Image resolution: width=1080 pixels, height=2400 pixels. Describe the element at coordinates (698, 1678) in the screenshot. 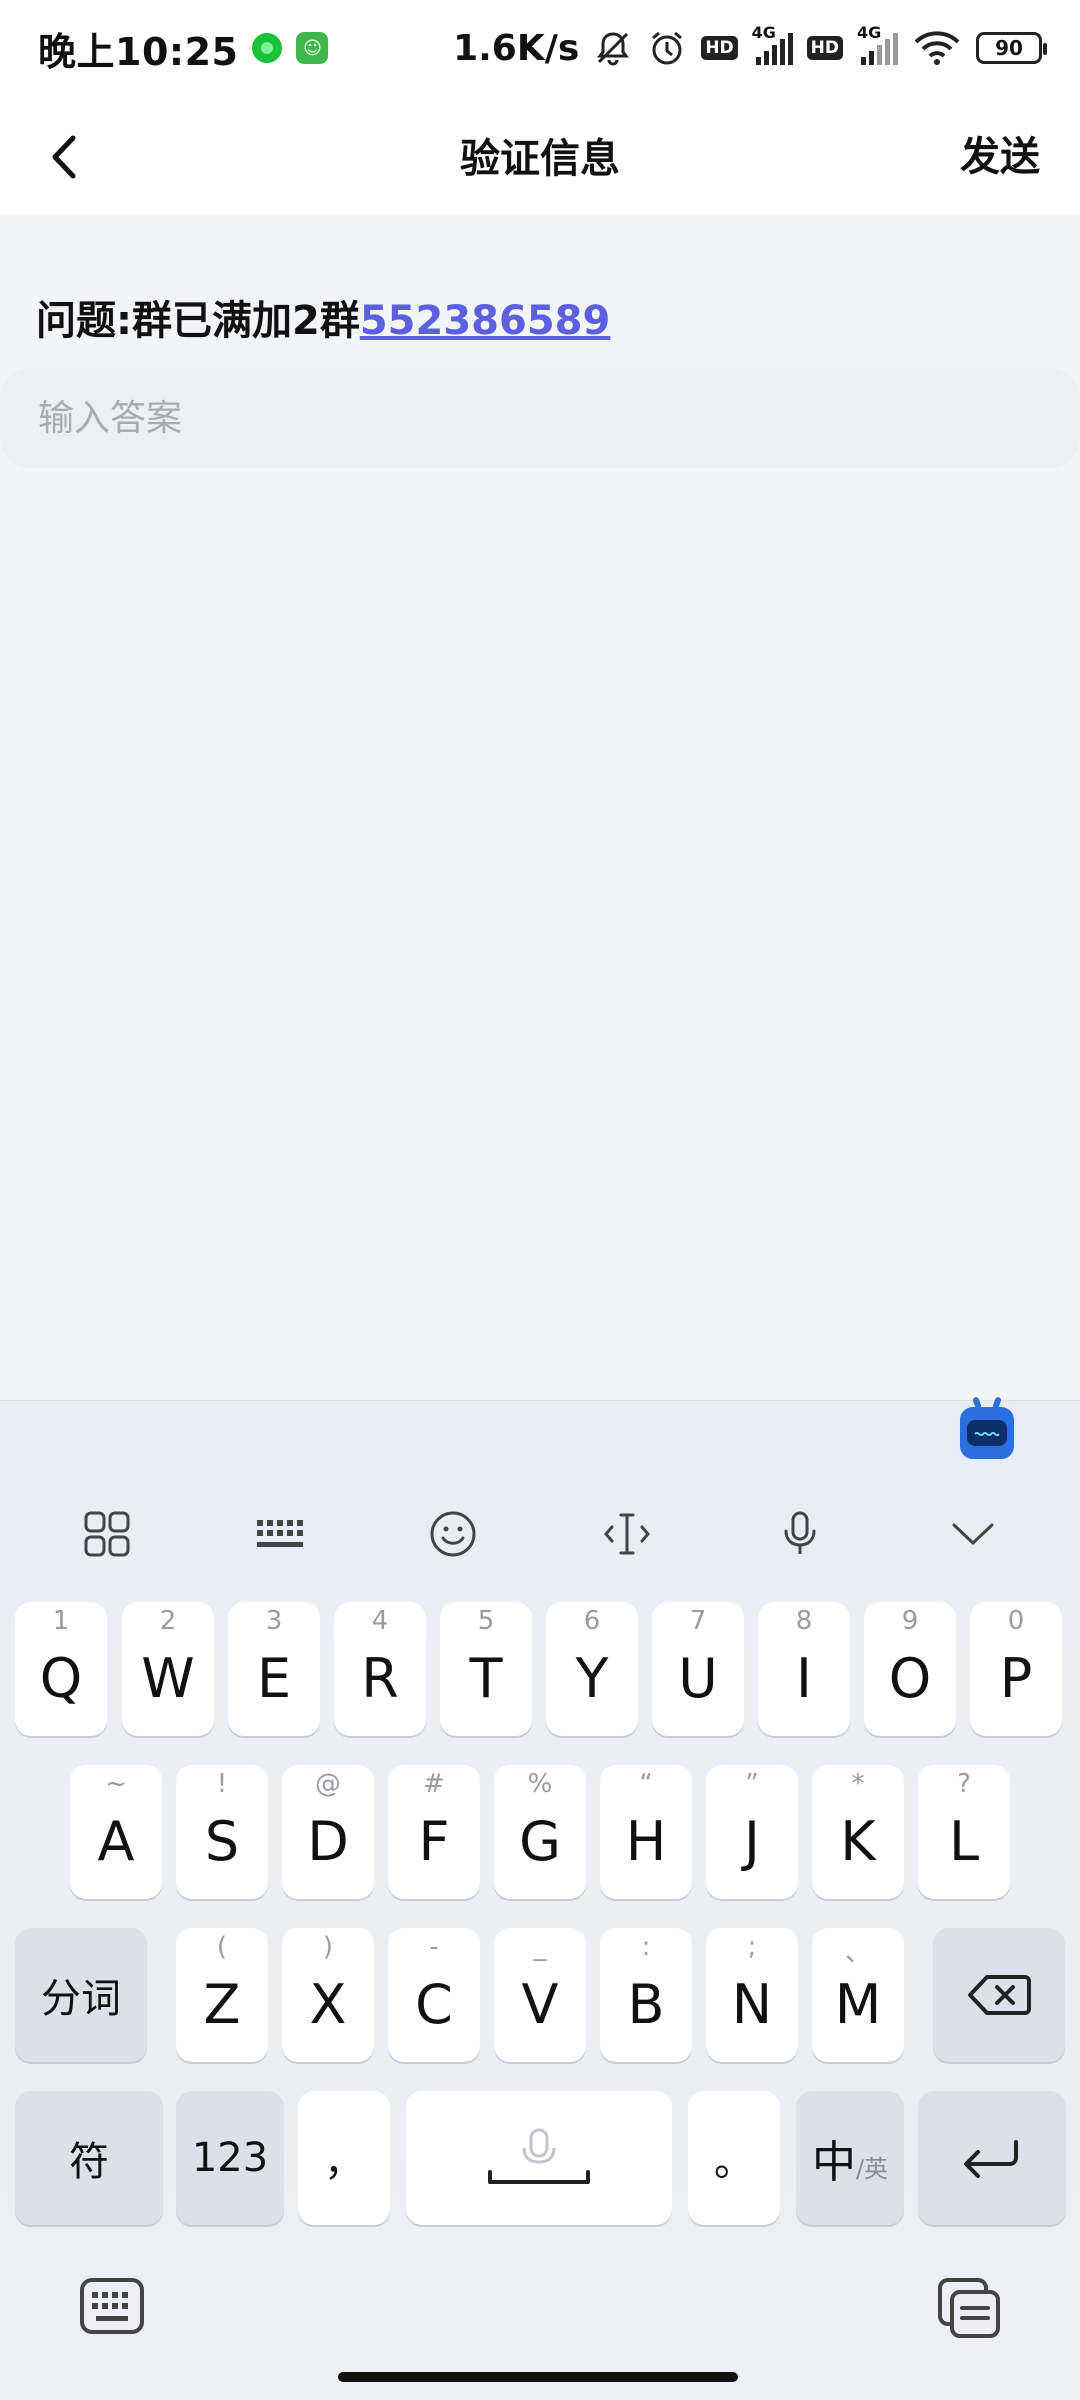

I see `key-label: U` at that location.